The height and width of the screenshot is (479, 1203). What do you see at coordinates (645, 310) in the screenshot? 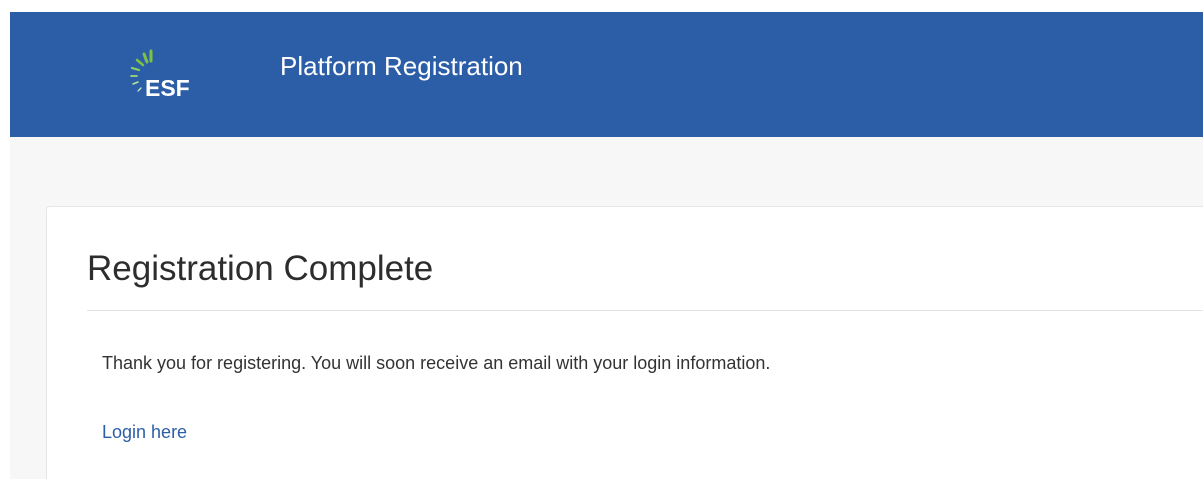
I see `card-divider` at bounding box center [645, 310].